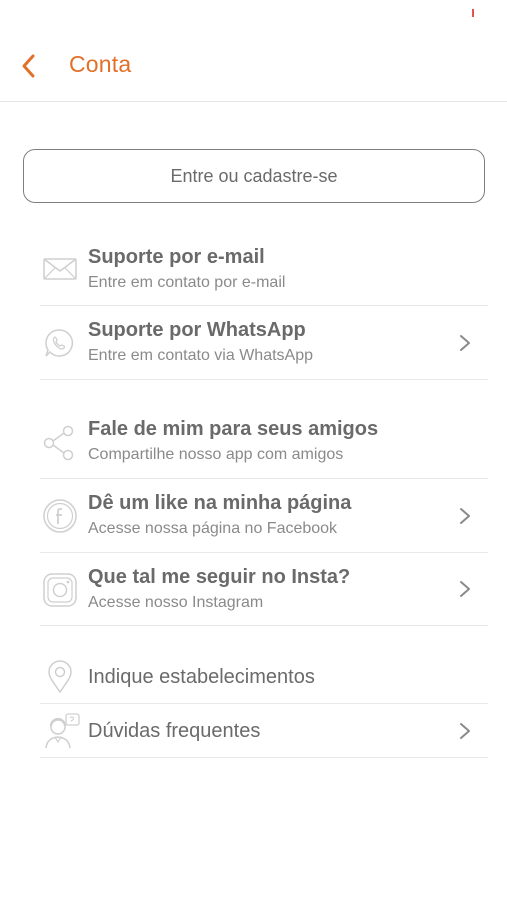  What do you see at coordinates (60, 516) in the screenshot?
I see `facebook-icon` at bounding box center [60, 516].